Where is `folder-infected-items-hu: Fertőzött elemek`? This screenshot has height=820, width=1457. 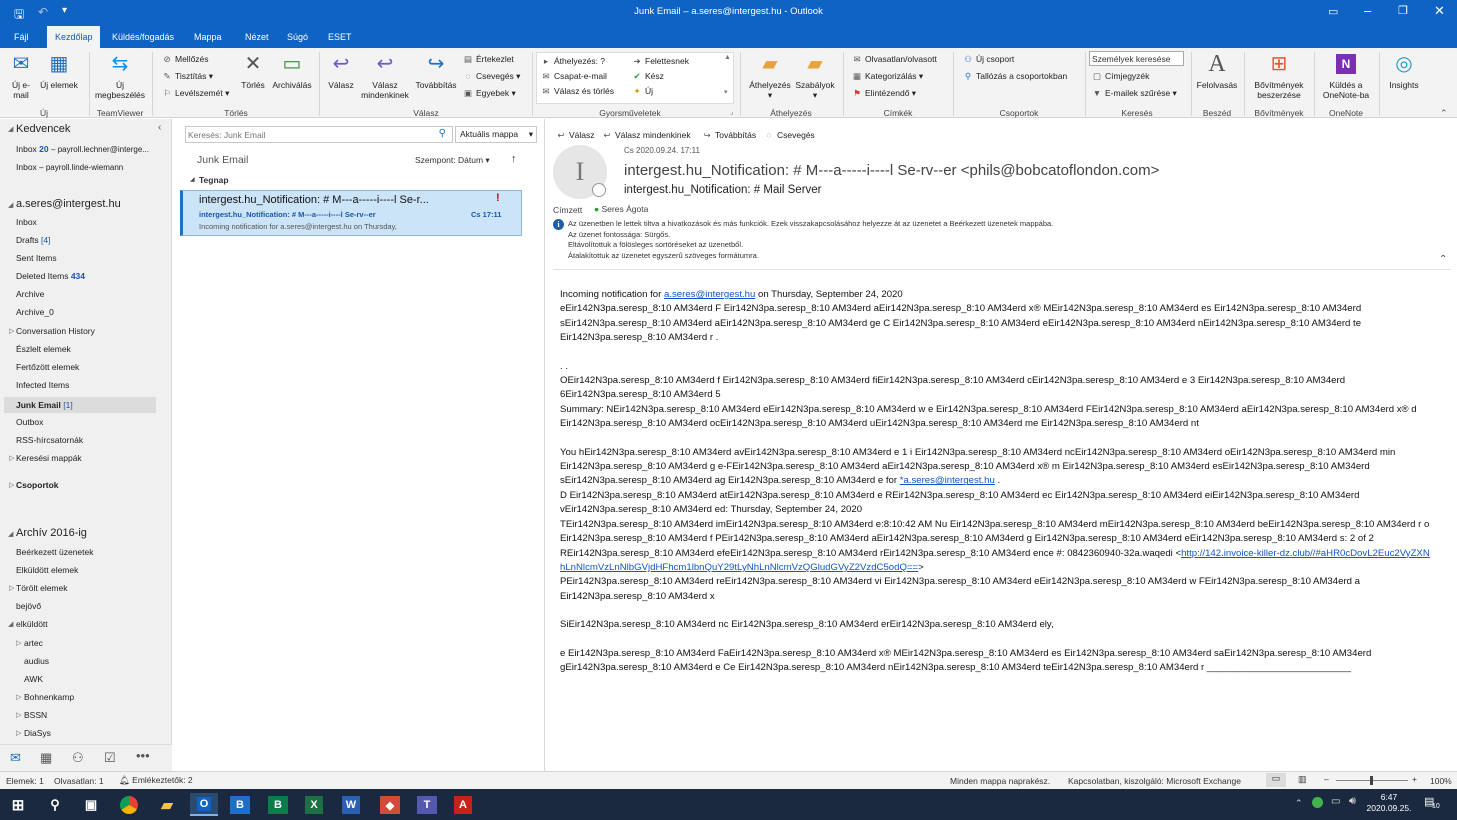
folder-infected-items-hu: Fertőzött elemek is located at coordinates (47, 367).